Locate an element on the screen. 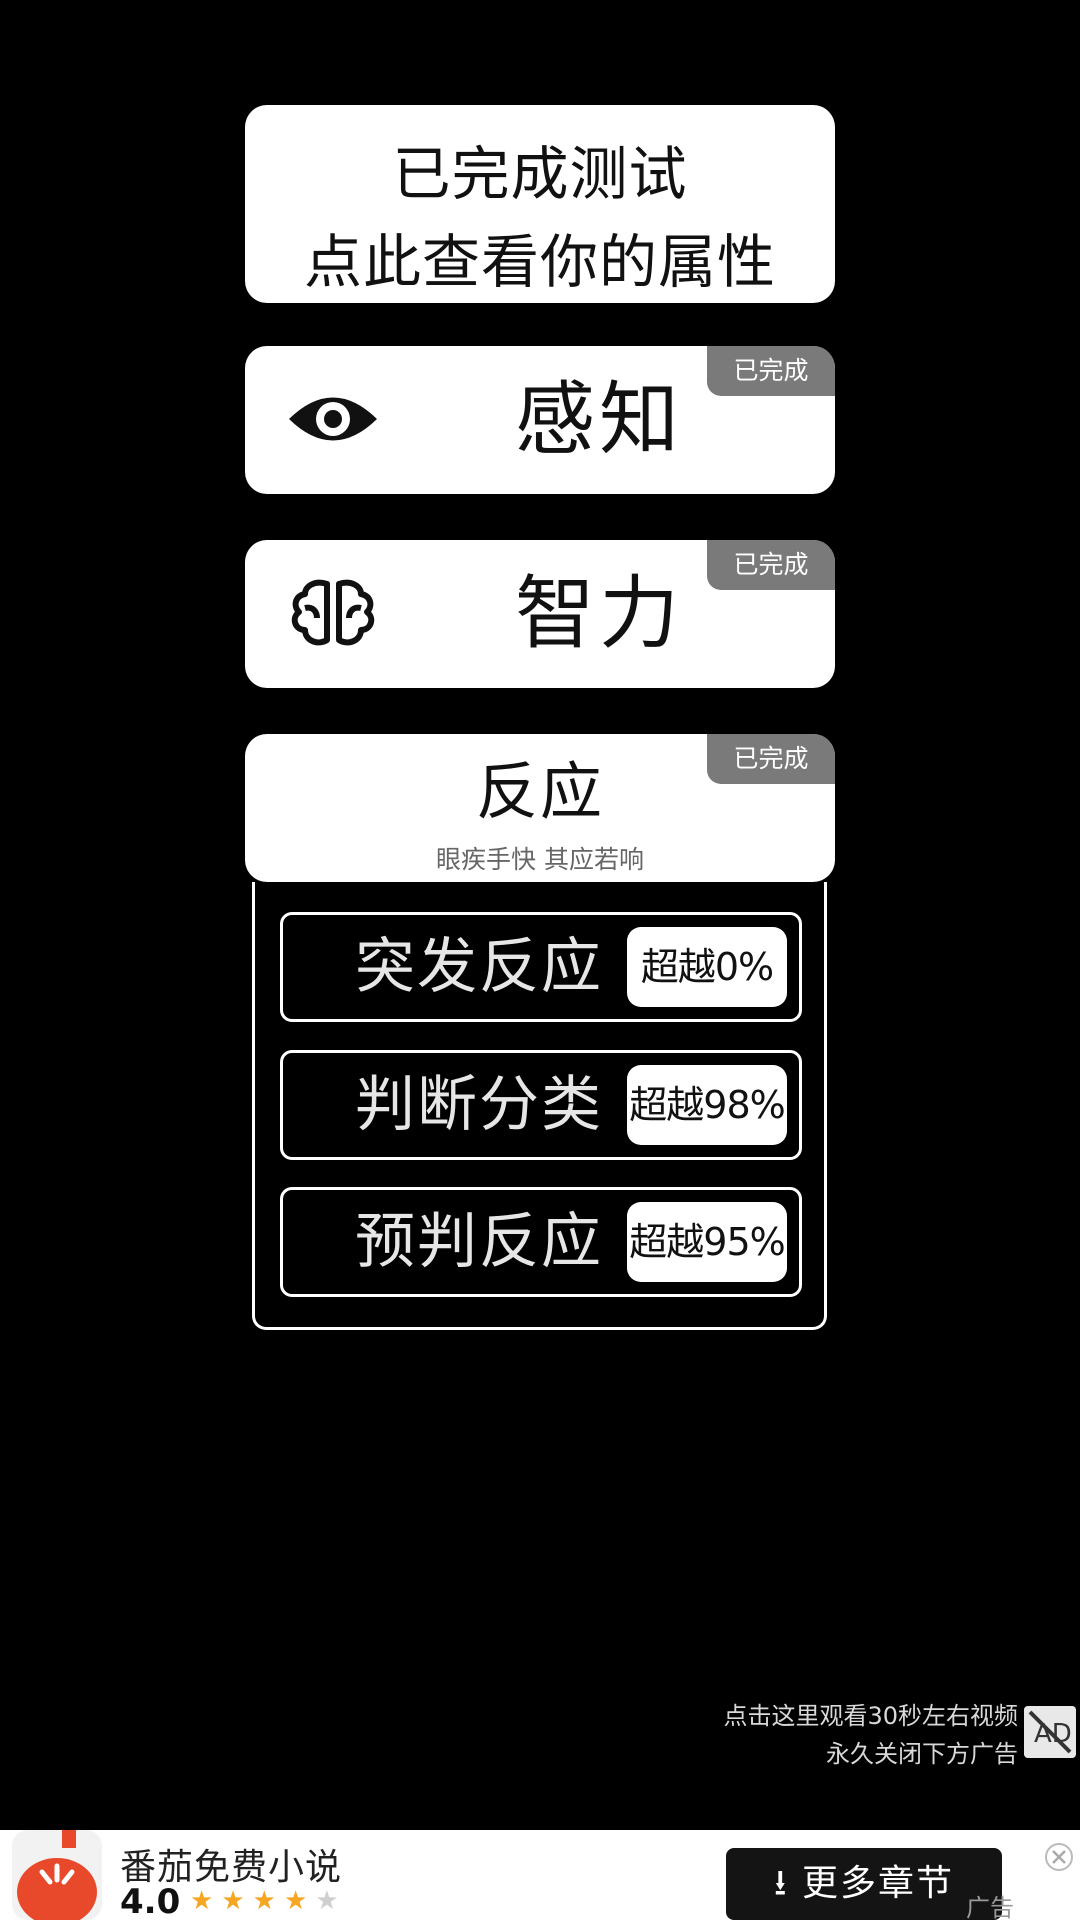  remove-ads-hint: 点击这里观看30秒左右视频 永久关闭下方广告 is located at coordinates (870, 1735).